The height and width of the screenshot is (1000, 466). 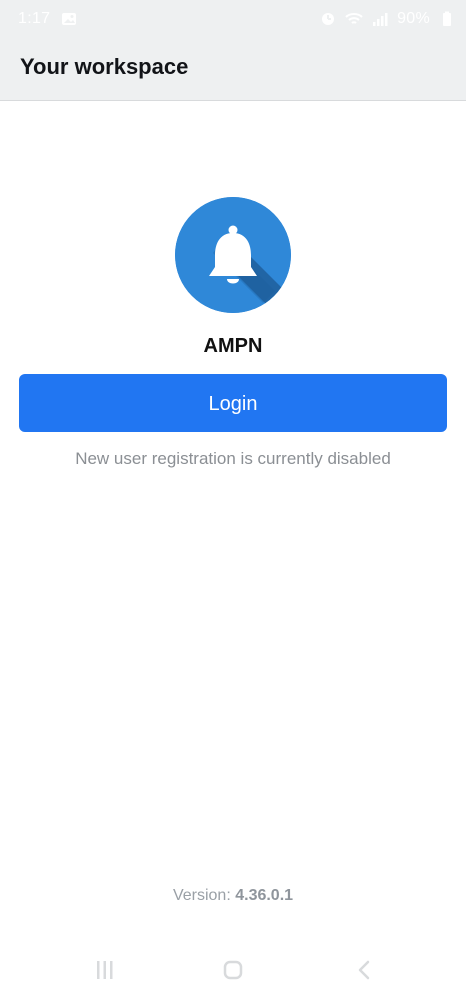 I want to click on workspace-logo, so click(x=233, y=255).